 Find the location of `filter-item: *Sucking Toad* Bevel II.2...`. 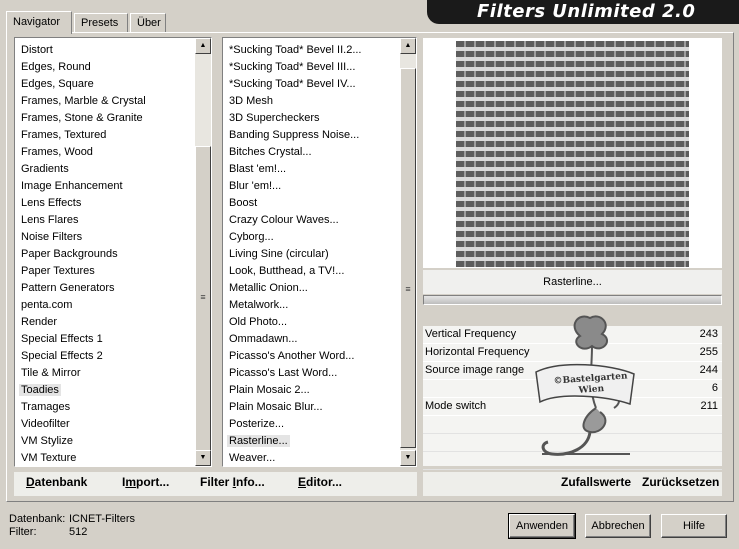

filter-item: *Sucking Toad* Bevel II.2... is located at coordinates (292, 50).